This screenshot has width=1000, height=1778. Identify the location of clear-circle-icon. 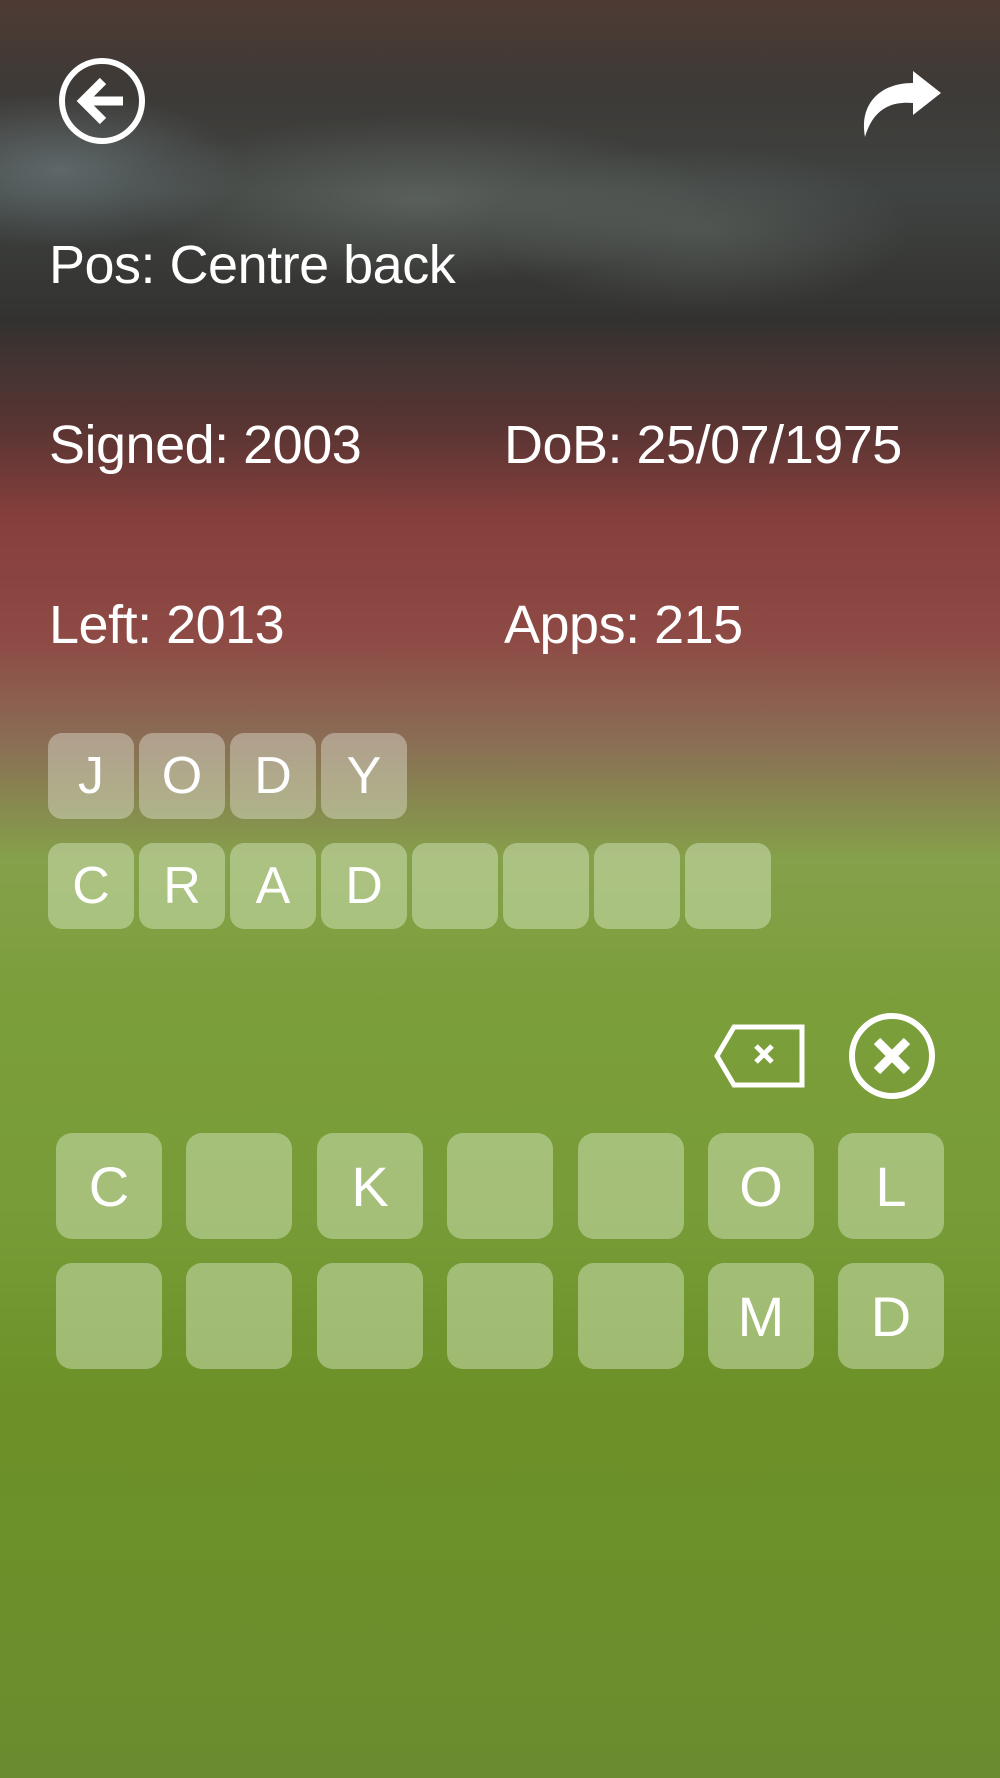
(892, 1056).